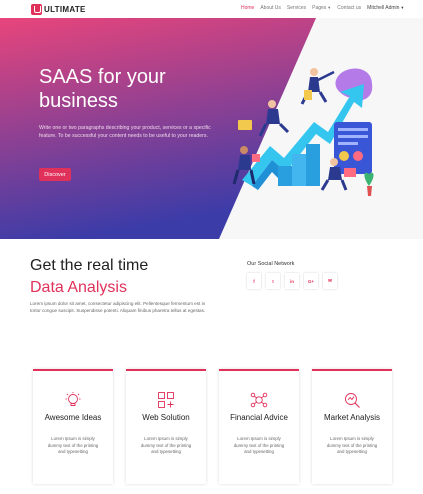 The image size is (423, 494). I want to click on market-analysis-icon, so click(352, 400).